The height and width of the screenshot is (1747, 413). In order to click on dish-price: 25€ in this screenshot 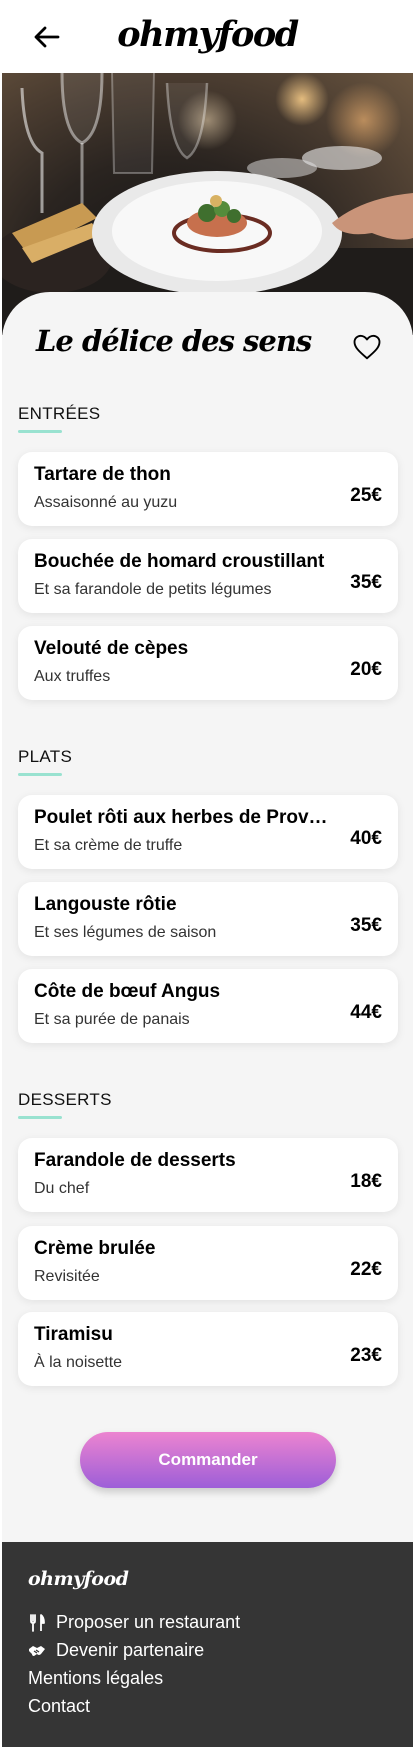, I will do `click(366, 495)`.